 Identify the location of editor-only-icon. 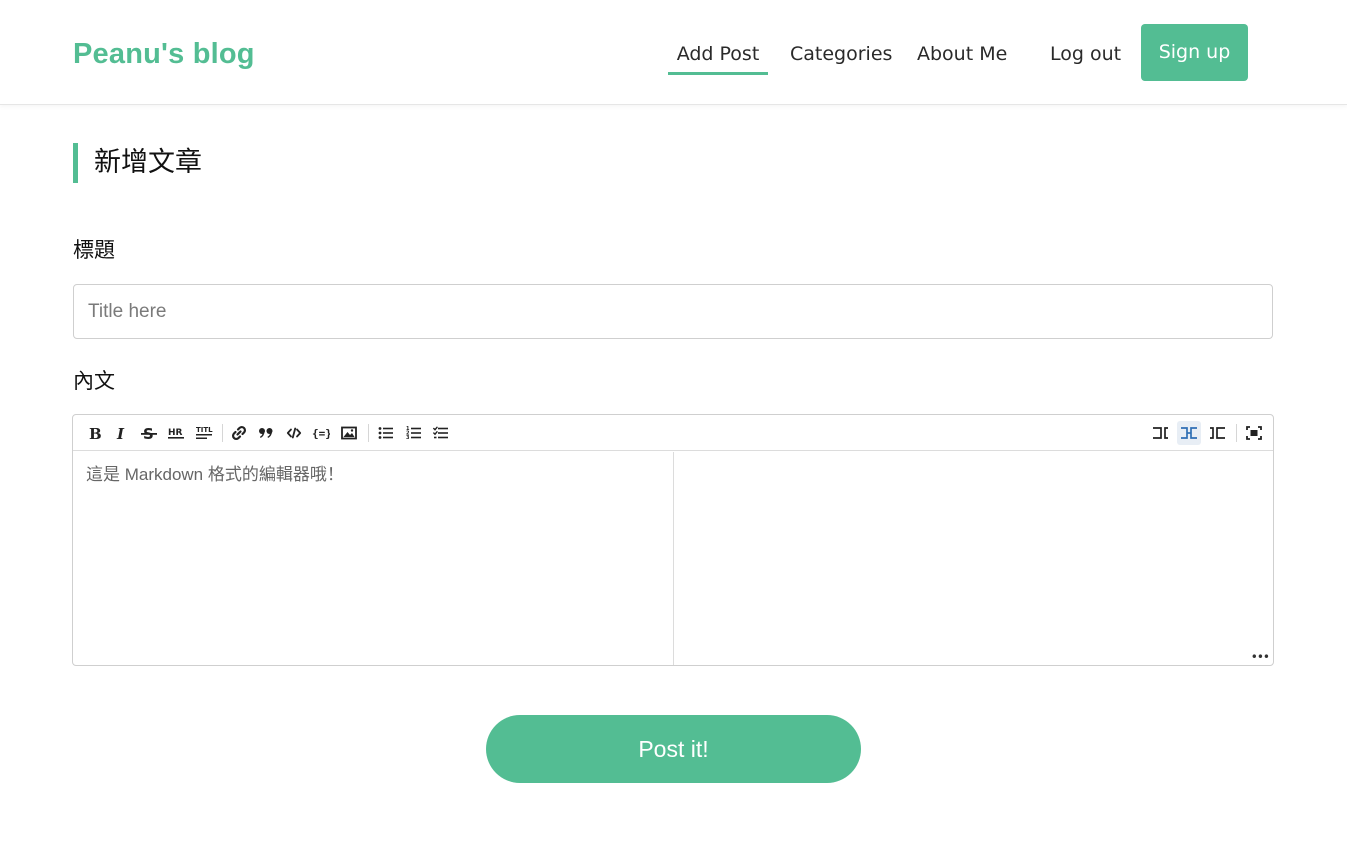
(1161, 433).